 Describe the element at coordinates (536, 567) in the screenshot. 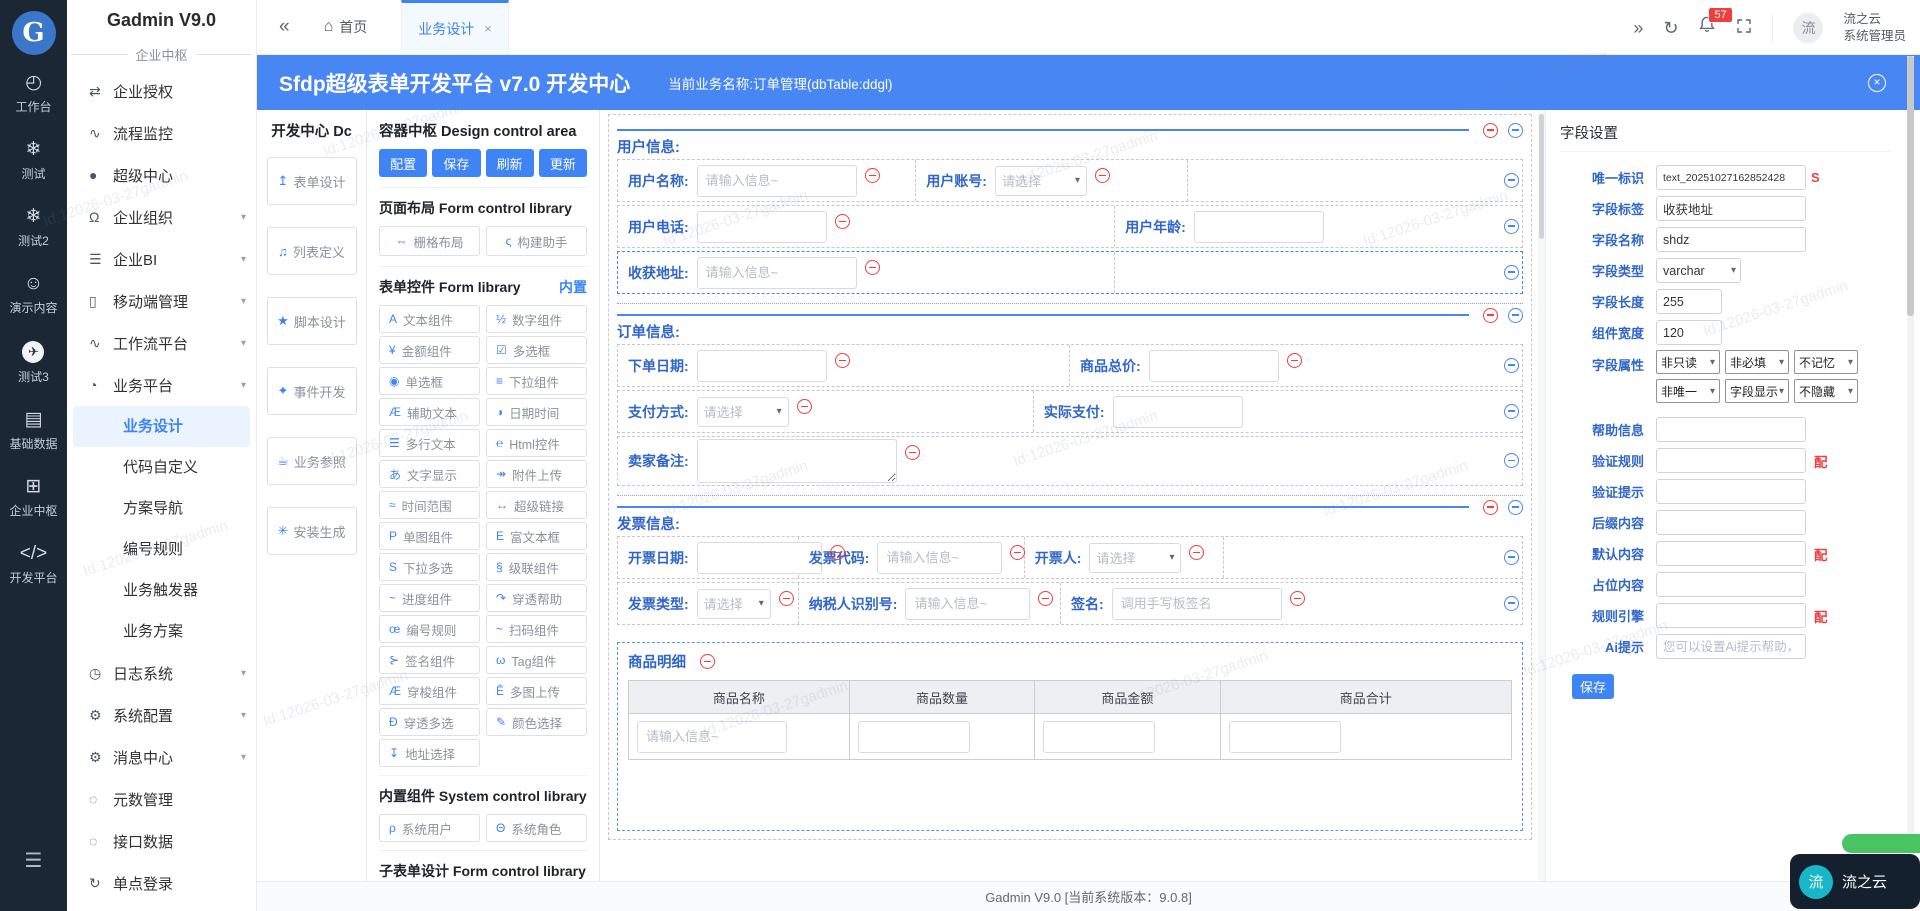

I see `component-button: § 级联组件` at that location.